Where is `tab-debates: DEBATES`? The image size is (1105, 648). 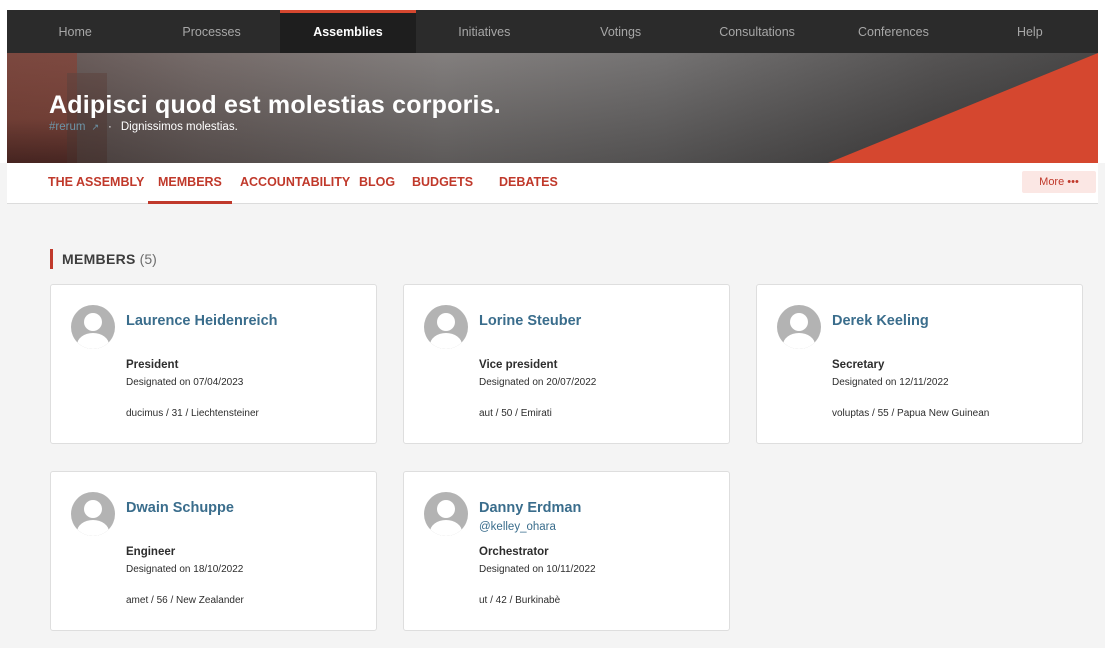
tab-debates: DEBATES is located at coordinates (528, 182).